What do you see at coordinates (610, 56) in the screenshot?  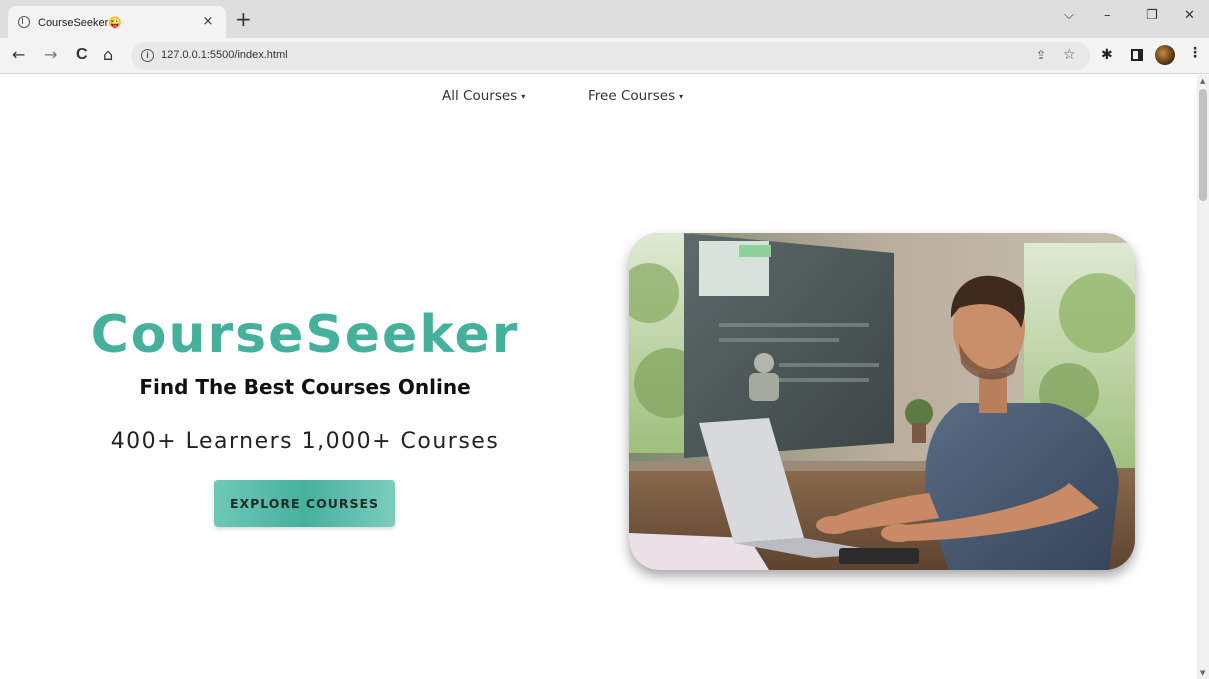 I see `omnibox: i 127.0.0.1:5500/index.html ⇪ ☆` at bounding box center [610, 56].